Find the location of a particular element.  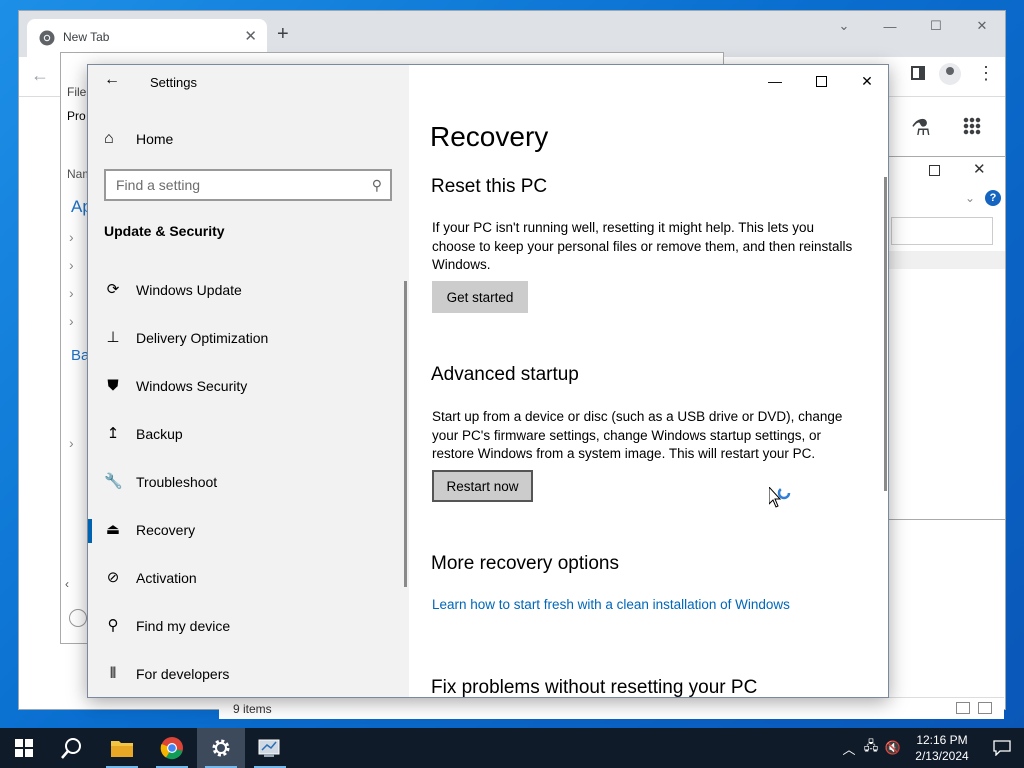

nav-item-label: Delivery Optimization is located at coordinates (202, 338).